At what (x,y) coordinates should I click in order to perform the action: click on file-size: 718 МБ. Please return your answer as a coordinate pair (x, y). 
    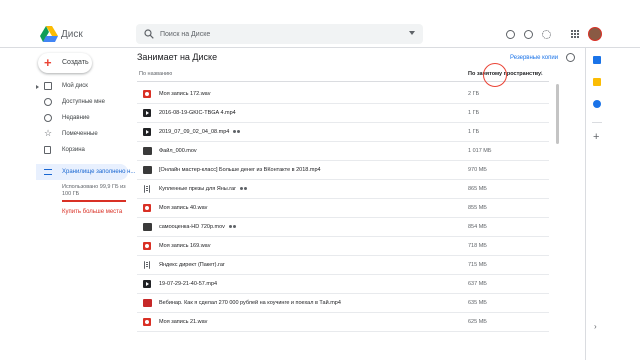
    Looking at the image, I should click on (477, 246).